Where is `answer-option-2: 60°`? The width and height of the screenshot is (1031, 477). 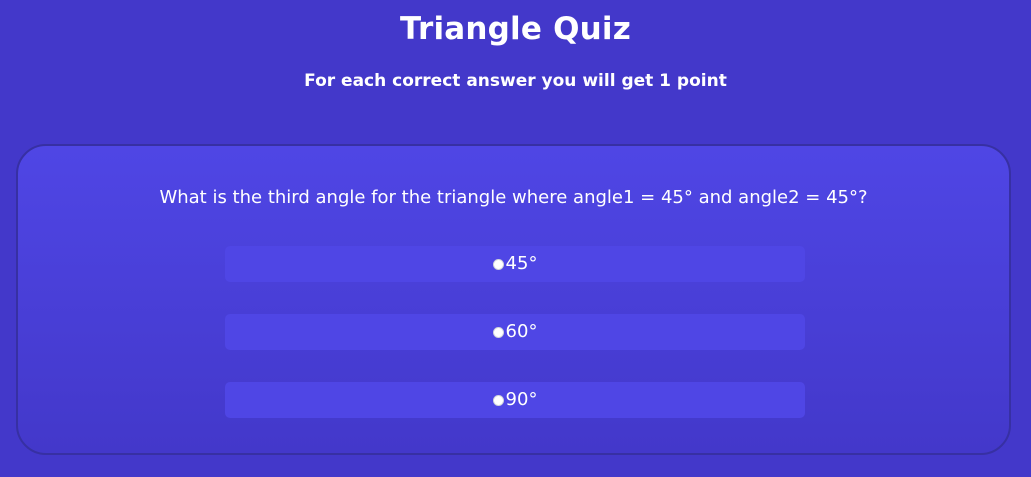 answer-option-2: 60° is located at coordinates (515, 332).